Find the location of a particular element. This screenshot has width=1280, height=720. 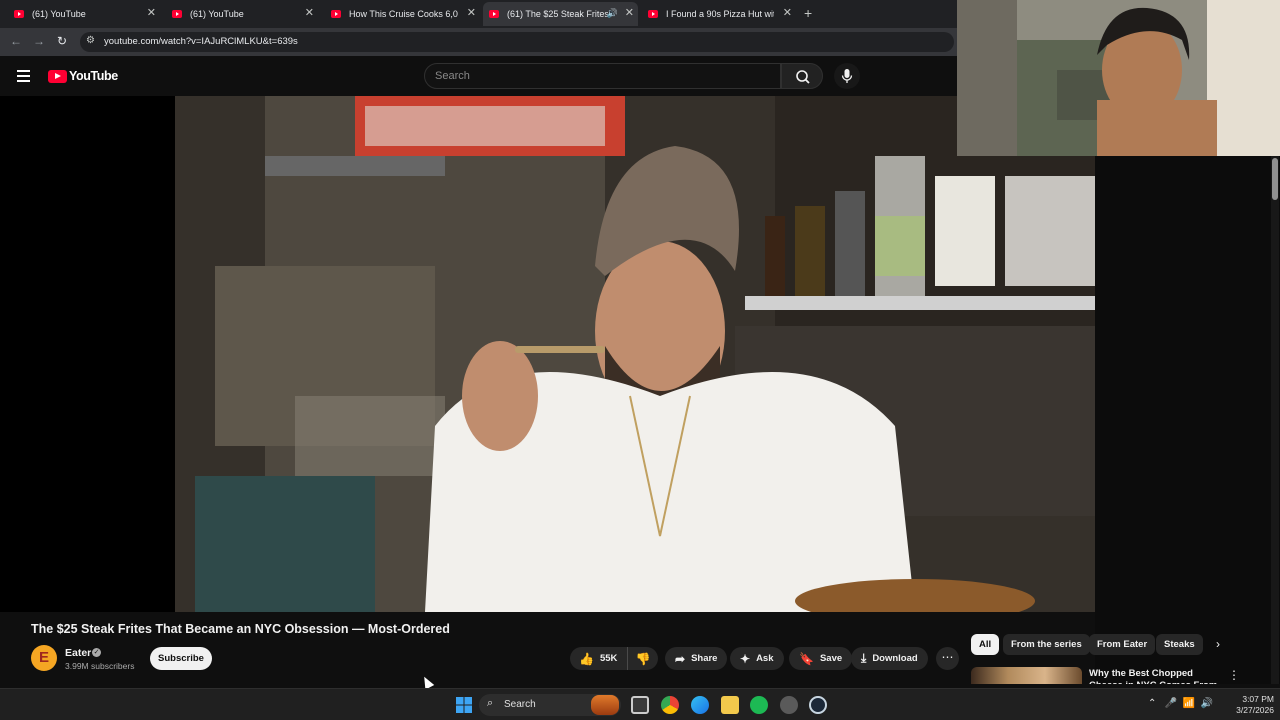

youtube-logo: YouTube is located at coordinates (83, 76).